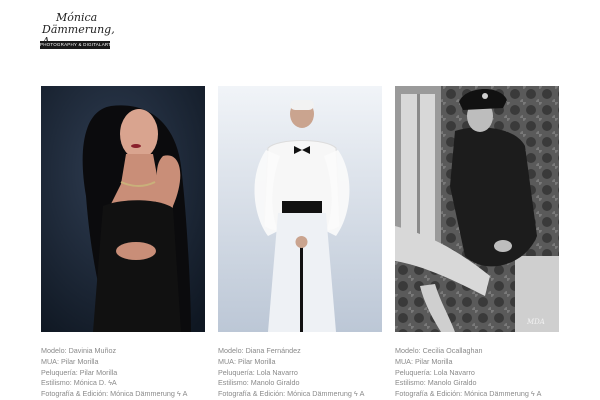  What do you see at coordinates (79, 372) in the screenshot?
I see `credit-hair: Peluquería: Pilar Morilla` at bounding box center [79, 372].